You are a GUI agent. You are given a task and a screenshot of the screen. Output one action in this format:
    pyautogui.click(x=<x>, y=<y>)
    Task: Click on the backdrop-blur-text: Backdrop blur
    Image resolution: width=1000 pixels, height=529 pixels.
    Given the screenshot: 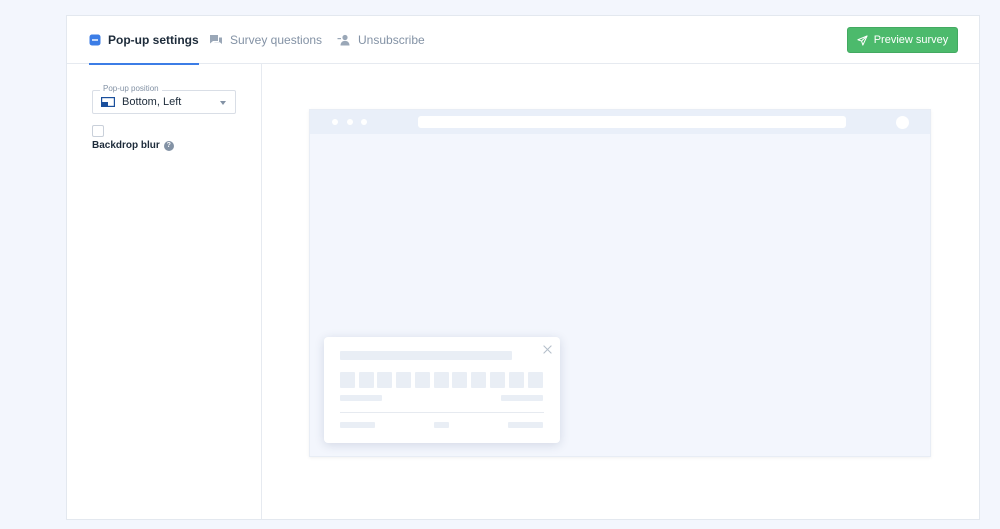 What is the action you would take?
    pyautogui.click(x=126, y=145)
    